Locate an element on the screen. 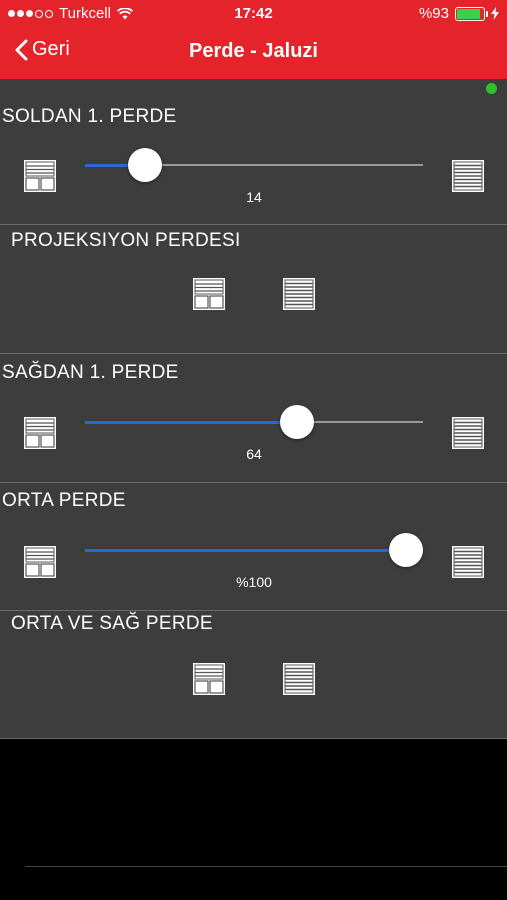 The image size is (507, 900). battery-percent: %93 is located at coordinates (433, 13).